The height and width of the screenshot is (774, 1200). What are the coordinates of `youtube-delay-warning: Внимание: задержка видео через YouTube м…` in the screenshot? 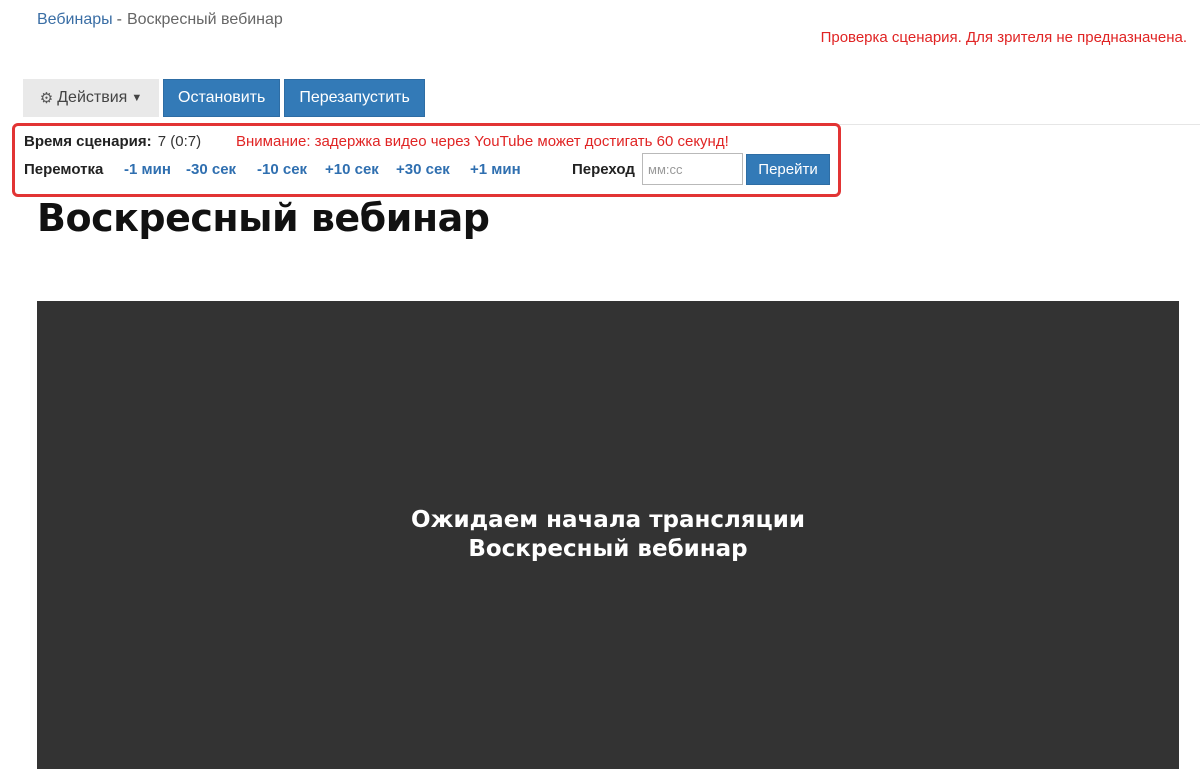 It's located at (482, 141).